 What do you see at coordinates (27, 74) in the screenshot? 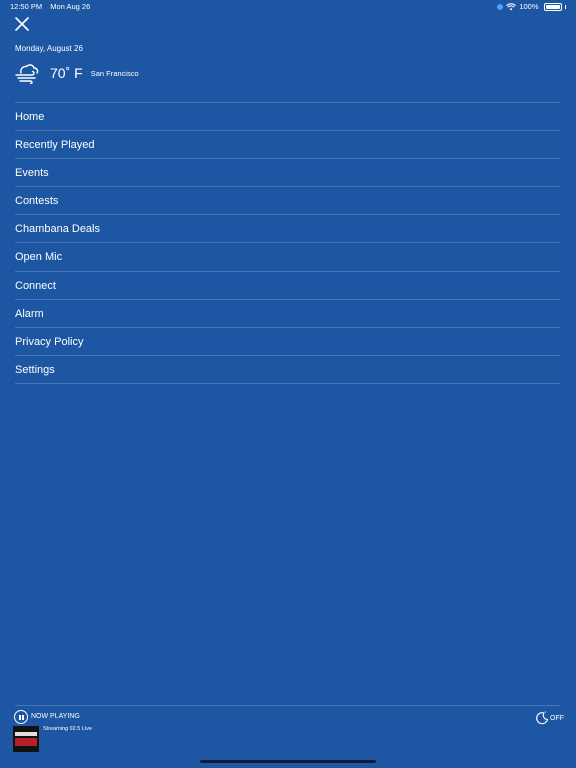
I see `windy-cloud-icon` at bounding box center [27, 74].